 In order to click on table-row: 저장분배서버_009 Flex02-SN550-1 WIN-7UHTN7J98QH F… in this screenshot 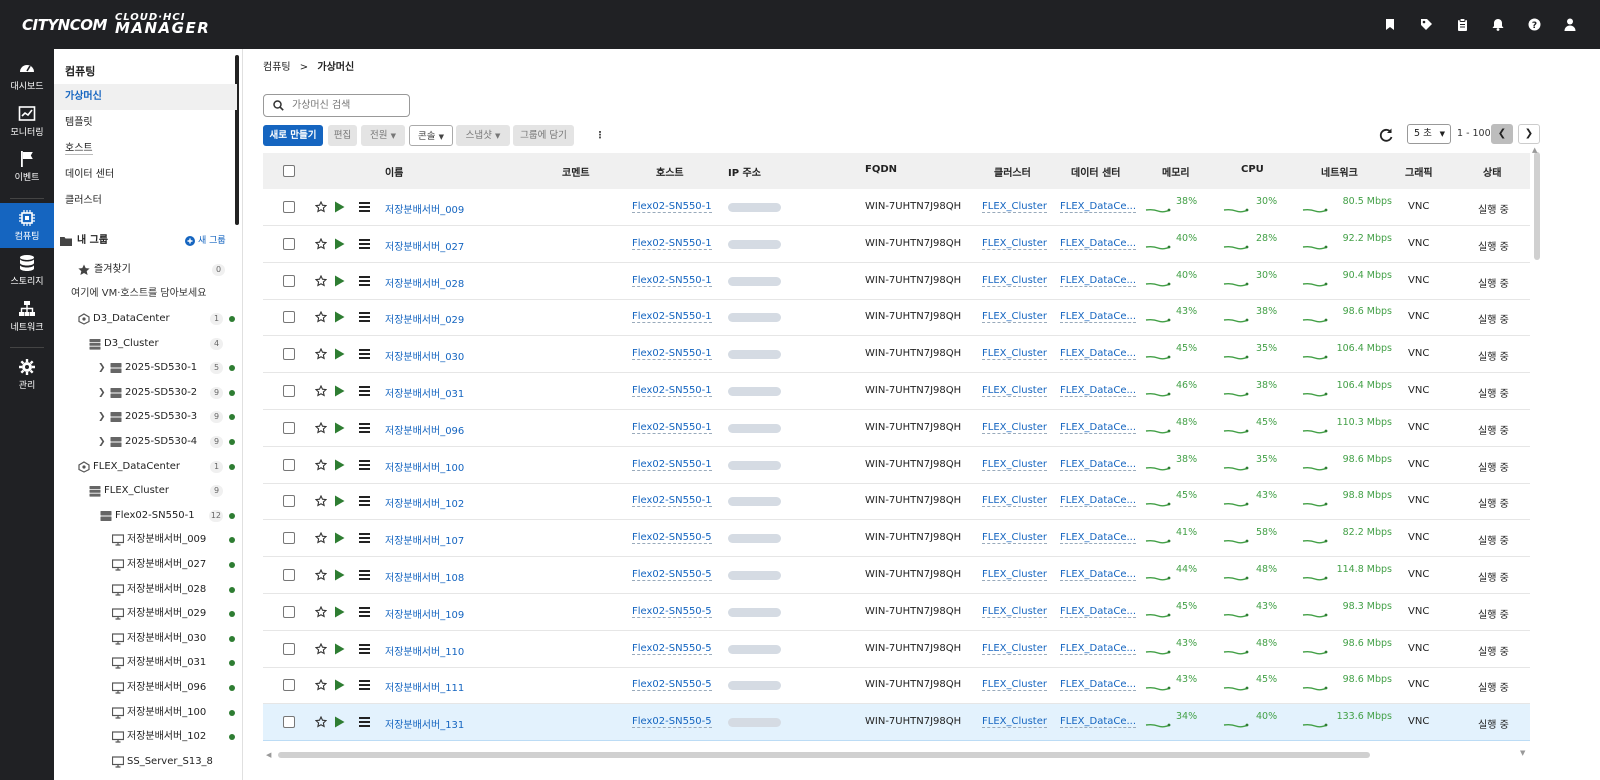, I will do `click(896, 207)`.